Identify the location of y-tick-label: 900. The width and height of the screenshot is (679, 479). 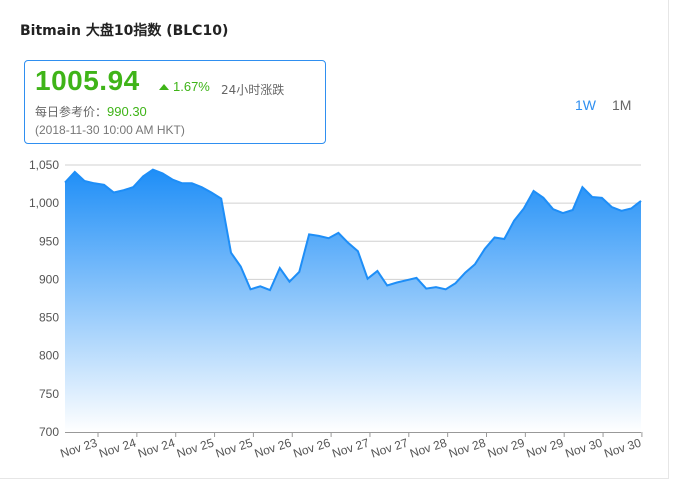
(49, 279).